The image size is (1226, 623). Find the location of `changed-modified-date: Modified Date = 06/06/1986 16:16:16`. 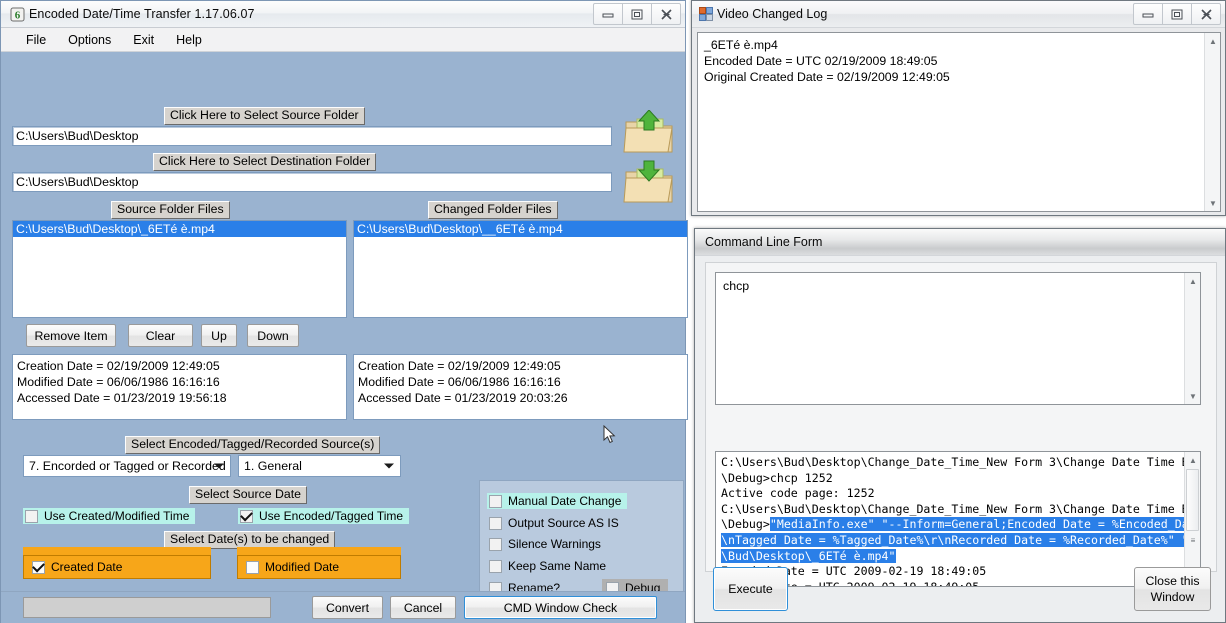

changed-modified-date: Modified Date = 06/06/1986 16:16:16 is located at coordinates (459, 382).